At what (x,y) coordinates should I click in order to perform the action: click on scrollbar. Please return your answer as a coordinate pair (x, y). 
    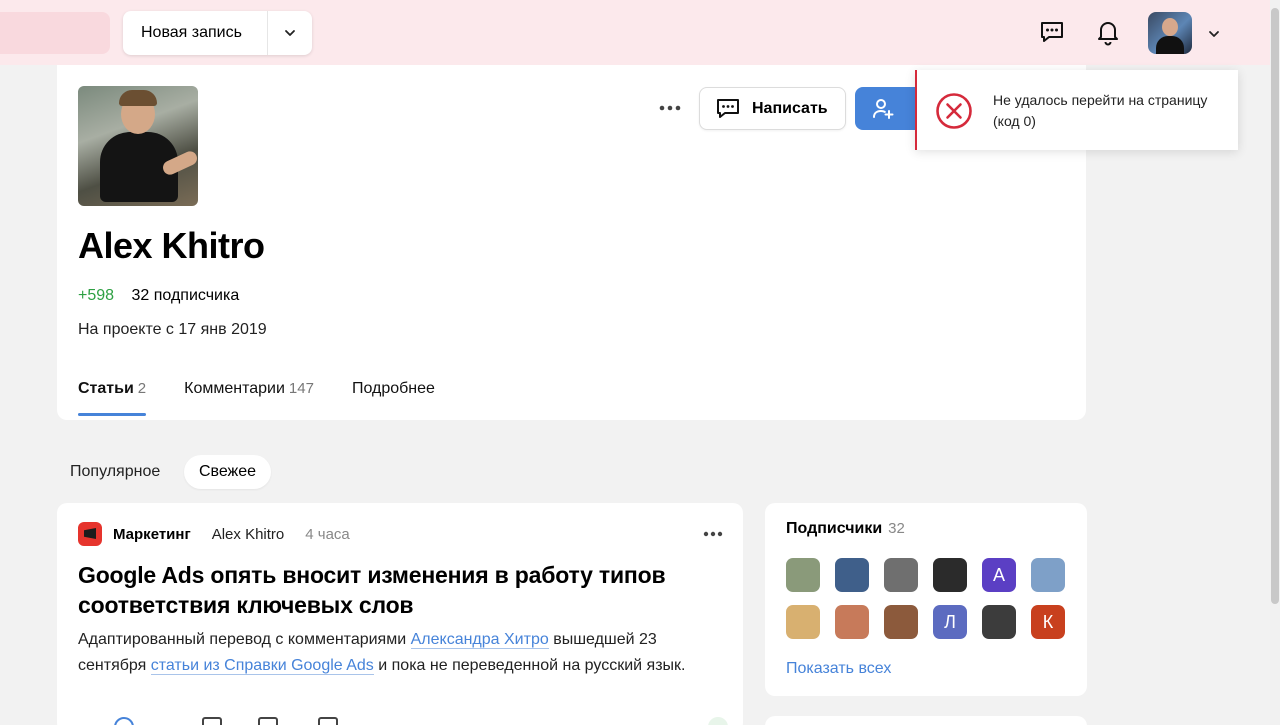
    Looking at the image, I should click on (1275, 362).